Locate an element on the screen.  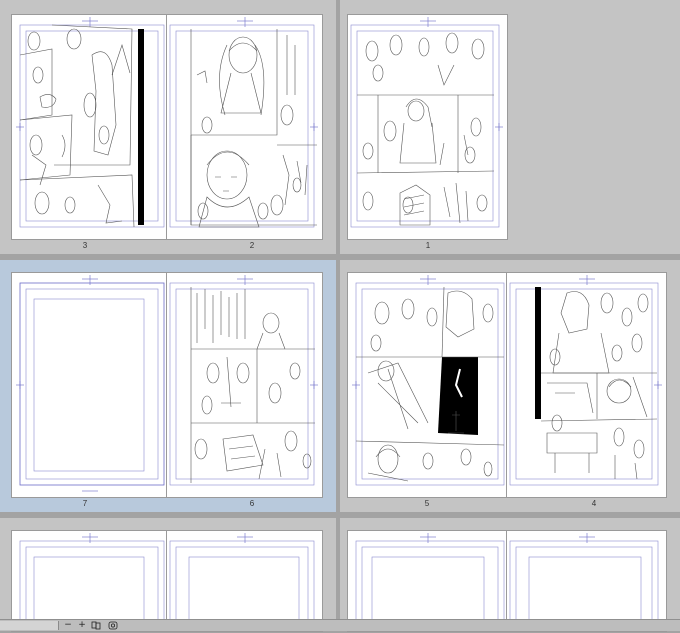
page-8-blank is located at coordinates (242, 582).